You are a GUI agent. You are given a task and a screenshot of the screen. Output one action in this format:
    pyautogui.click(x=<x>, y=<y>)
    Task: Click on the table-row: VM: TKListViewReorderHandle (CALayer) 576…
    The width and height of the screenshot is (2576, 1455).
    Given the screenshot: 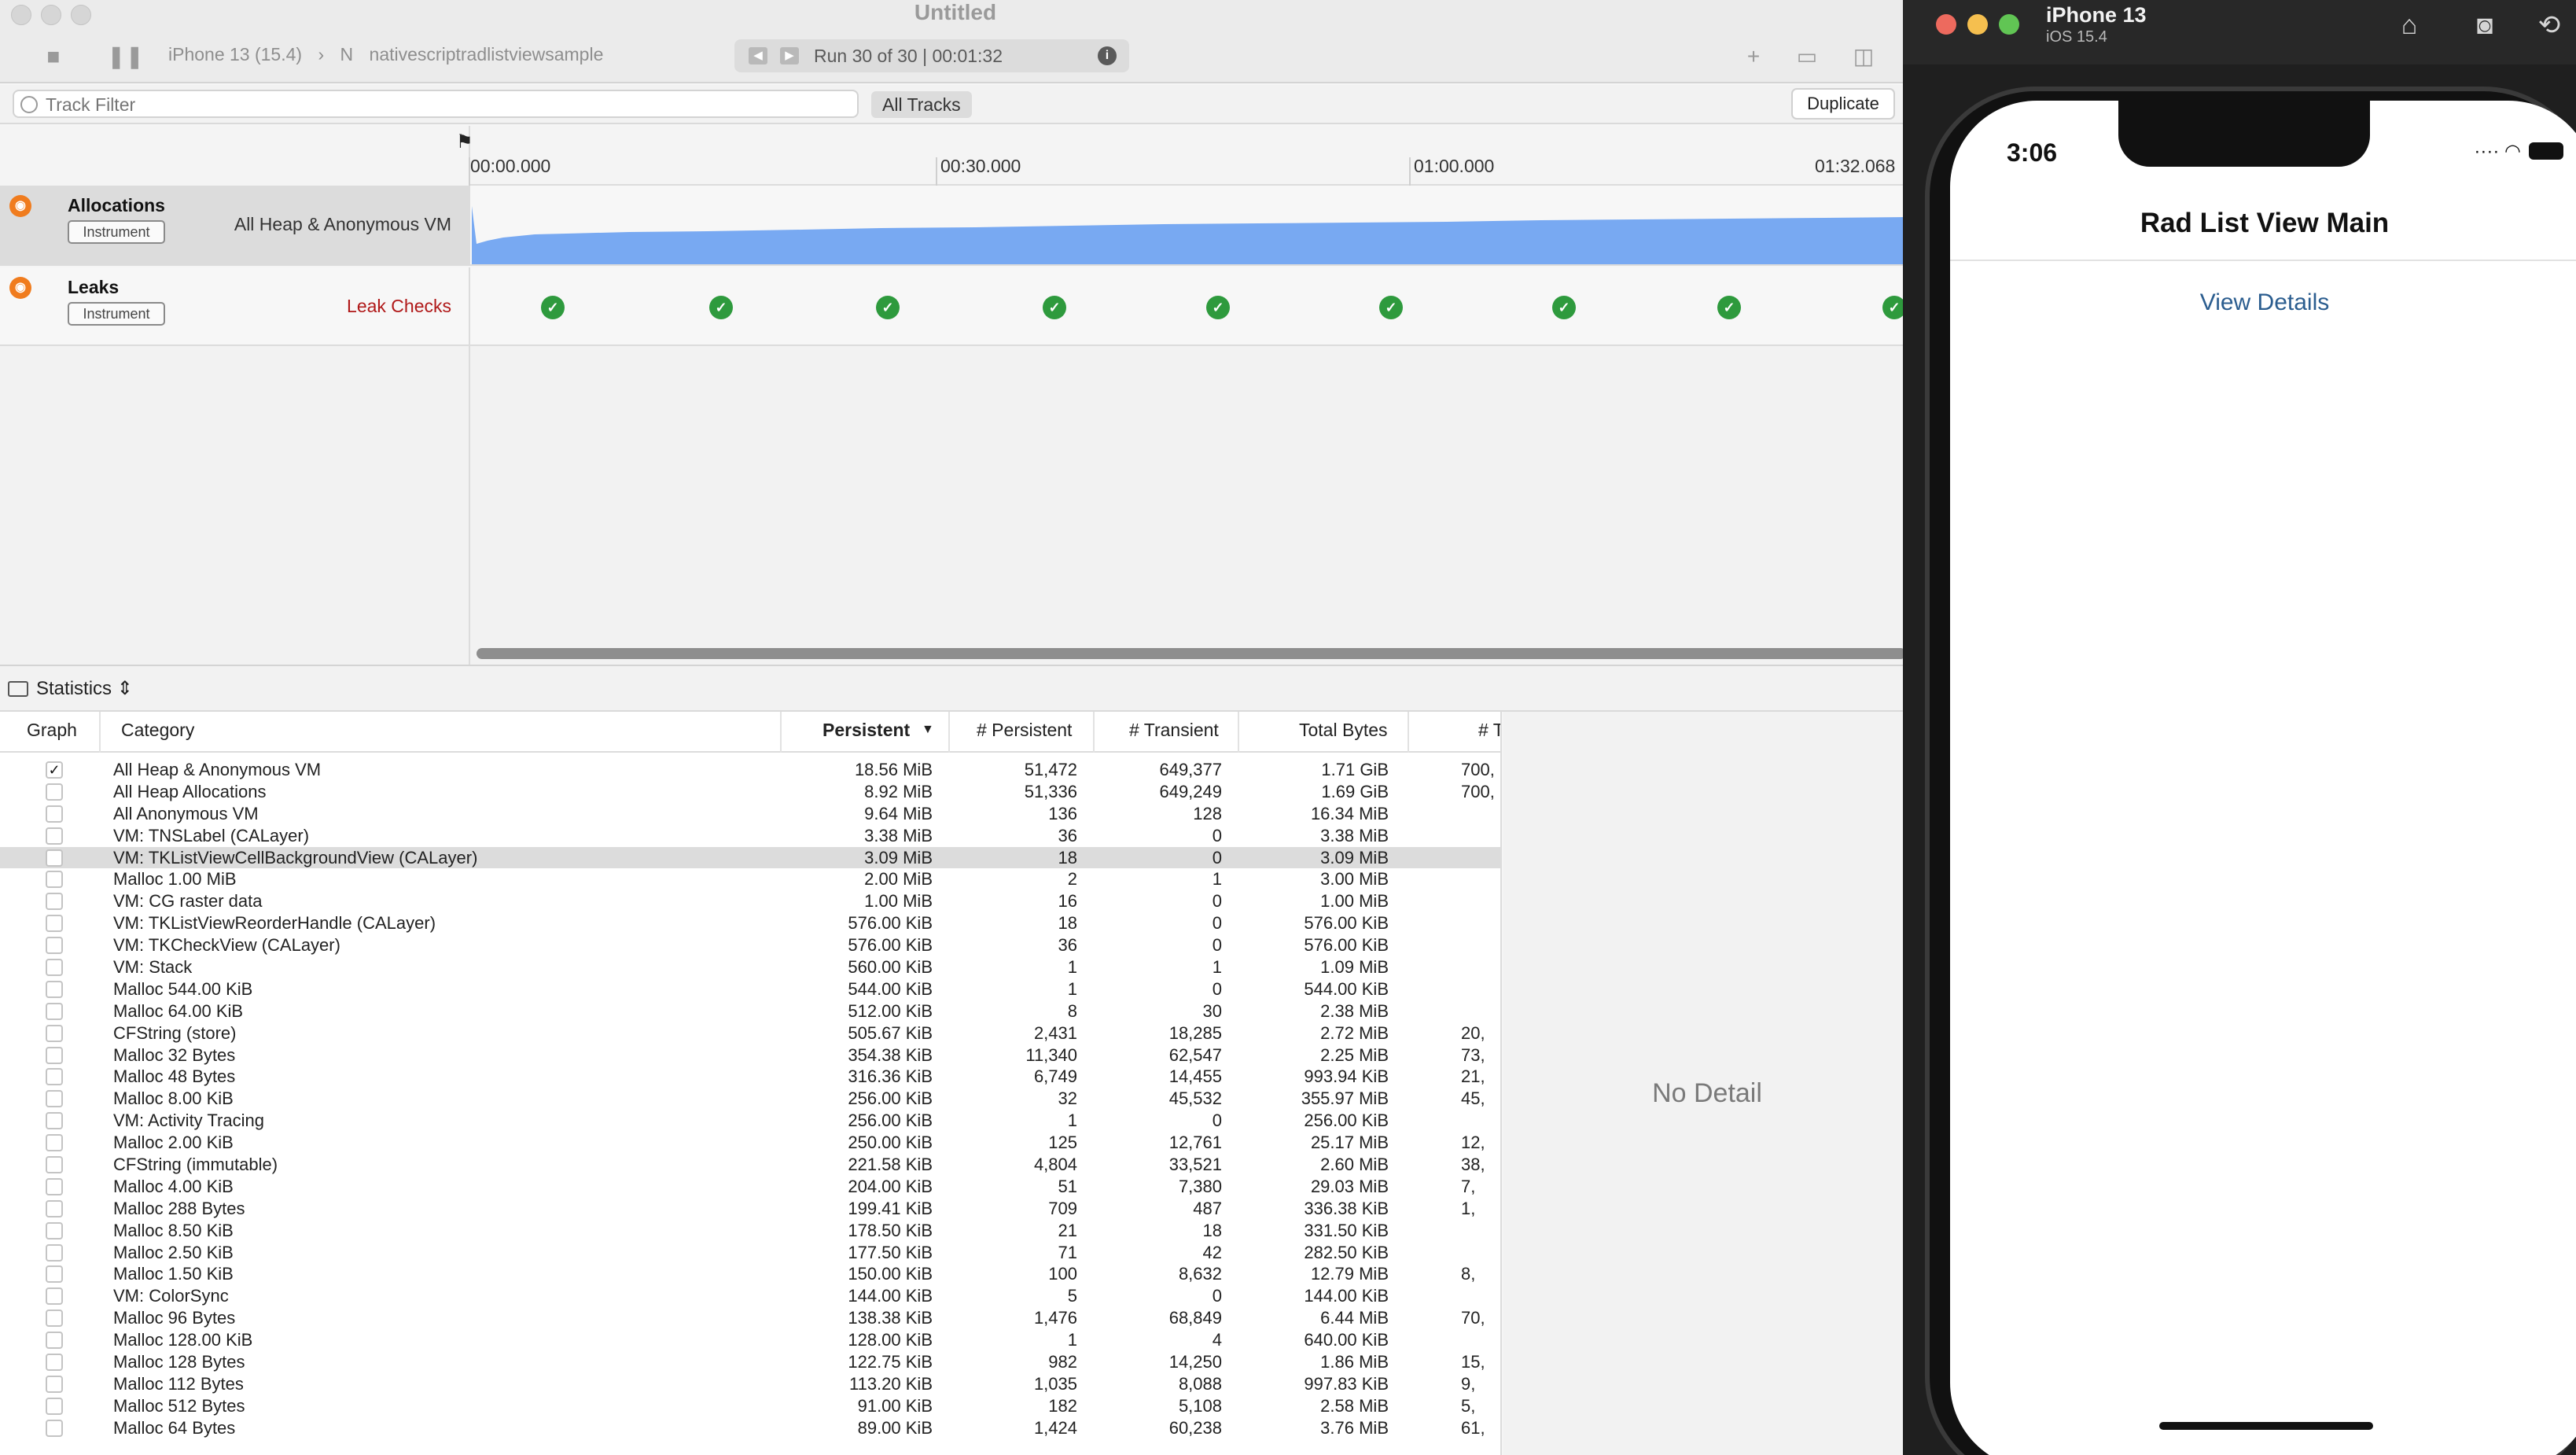 What is the action you would take?
    pyautogui.click(x=750, y=923)
    